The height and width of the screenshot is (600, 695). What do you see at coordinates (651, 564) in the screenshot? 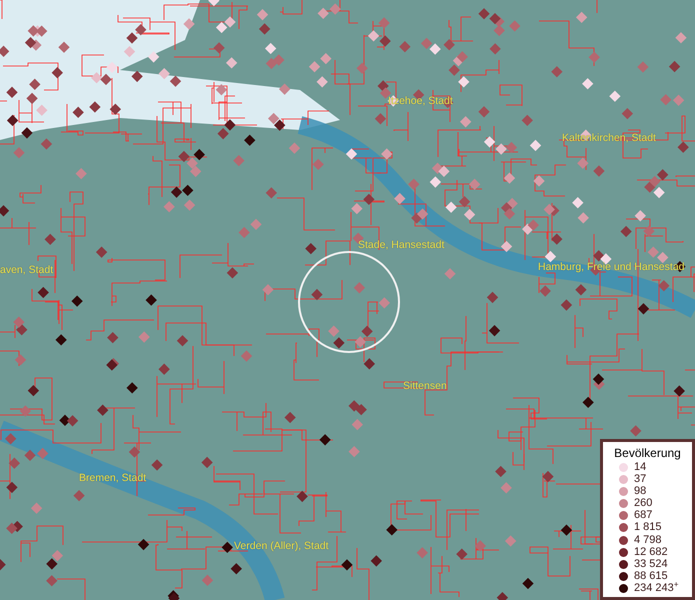
I see `legend-label: 33 524` at bounding box center [651, 564].